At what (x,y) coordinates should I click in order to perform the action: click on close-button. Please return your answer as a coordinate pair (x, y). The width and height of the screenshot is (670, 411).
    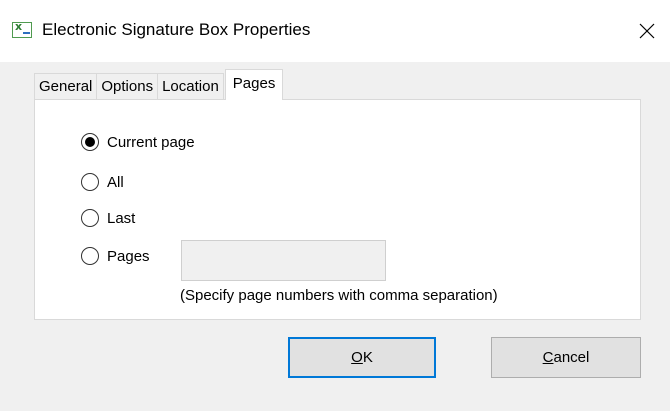
    Looking at the image, I should click on (647, 31).